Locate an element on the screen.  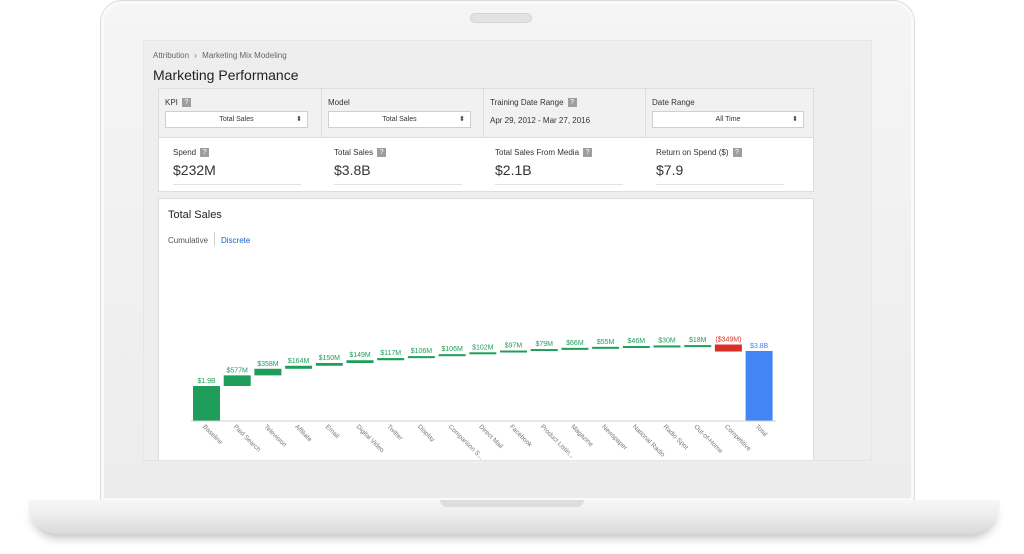
category-label: Baseline is located at coordinates (212, 434).